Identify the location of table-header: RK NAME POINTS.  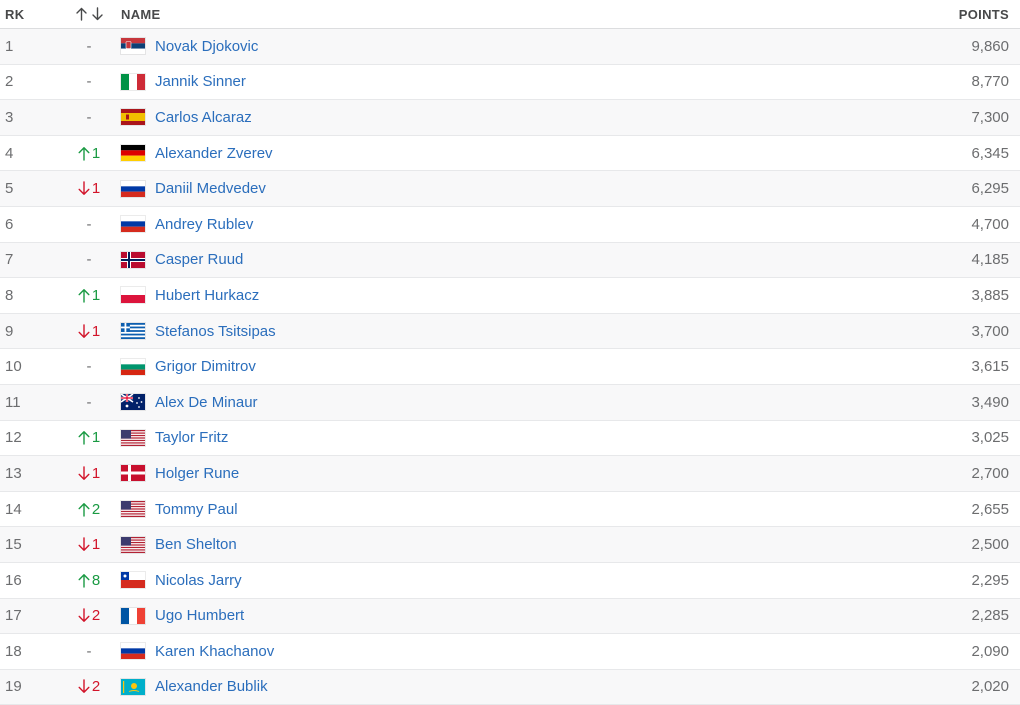
(510, 14).